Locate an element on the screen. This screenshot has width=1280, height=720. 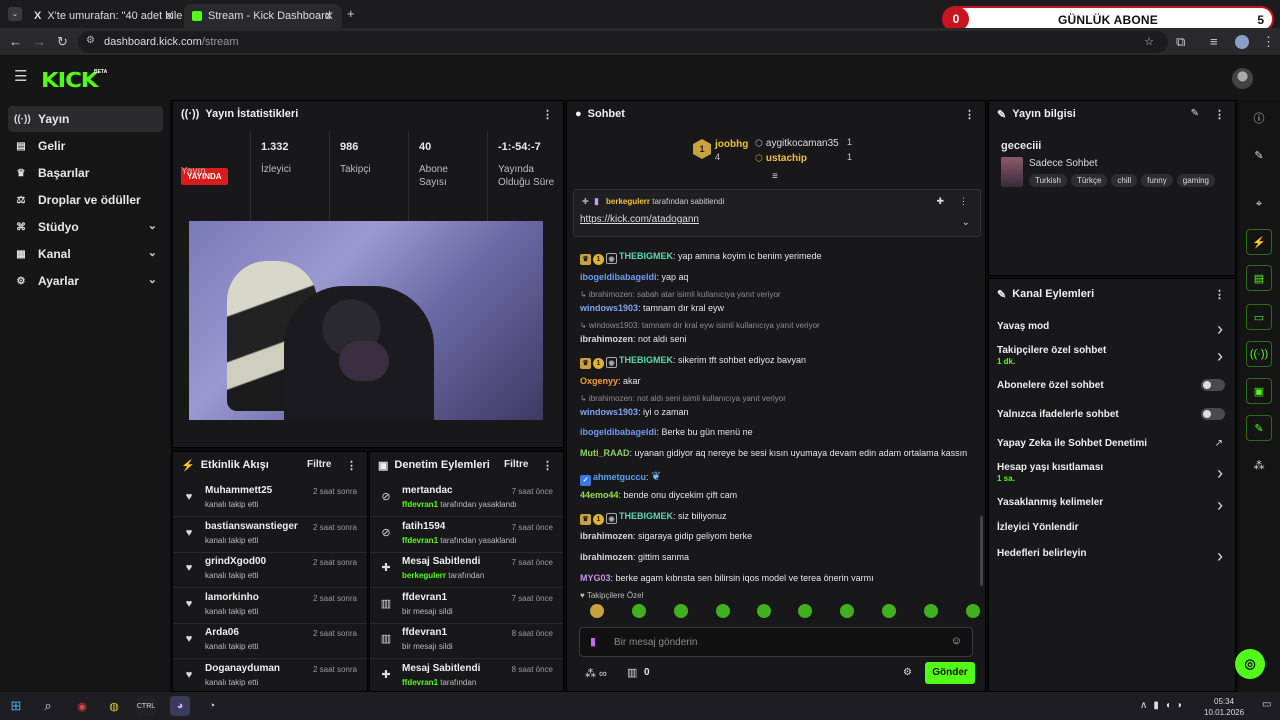
tab-twitter: X X'te umurafan: "40 adet bilet iç ✕ is located at coordinates (104, 16).